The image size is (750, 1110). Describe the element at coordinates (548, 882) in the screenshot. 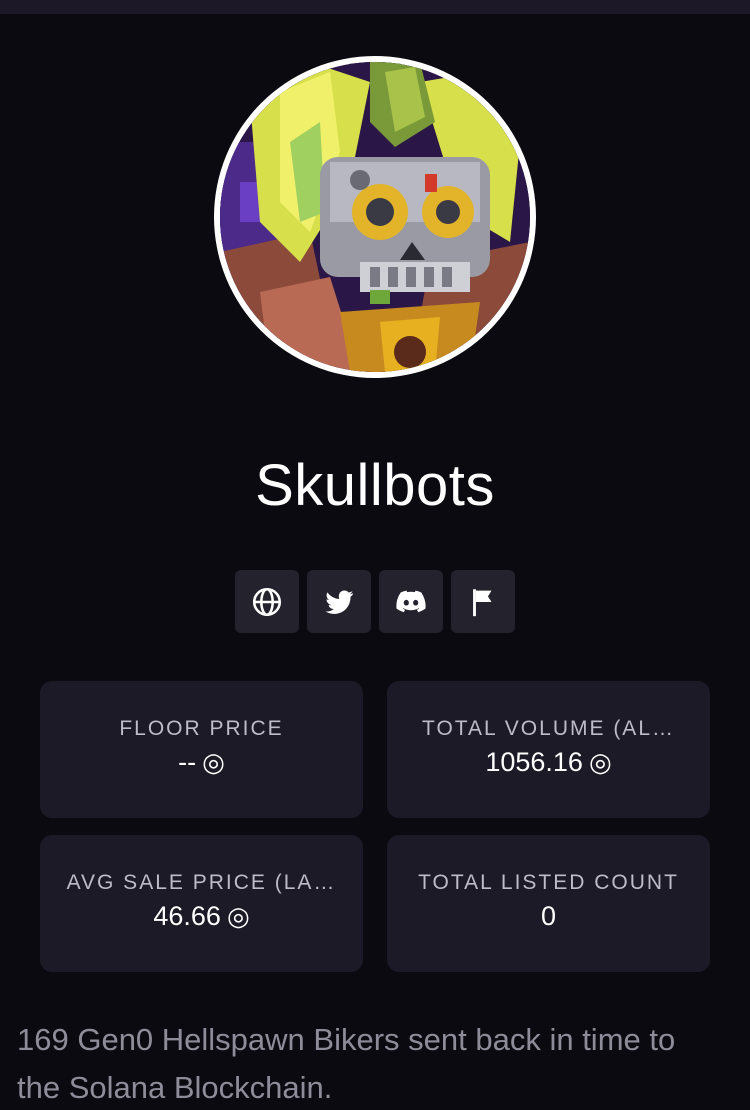

I see `total-listed-label: TOTAL LISTED COUNT` at that location.